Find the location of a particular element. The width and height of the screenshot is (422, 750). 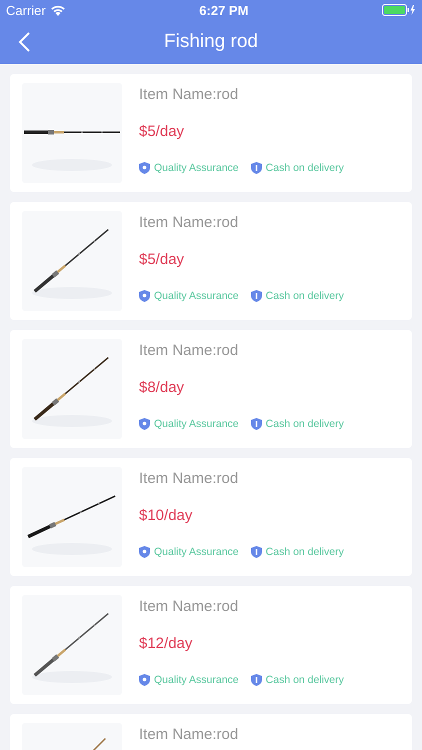

battery-icon is located at coordinates (399, 10).